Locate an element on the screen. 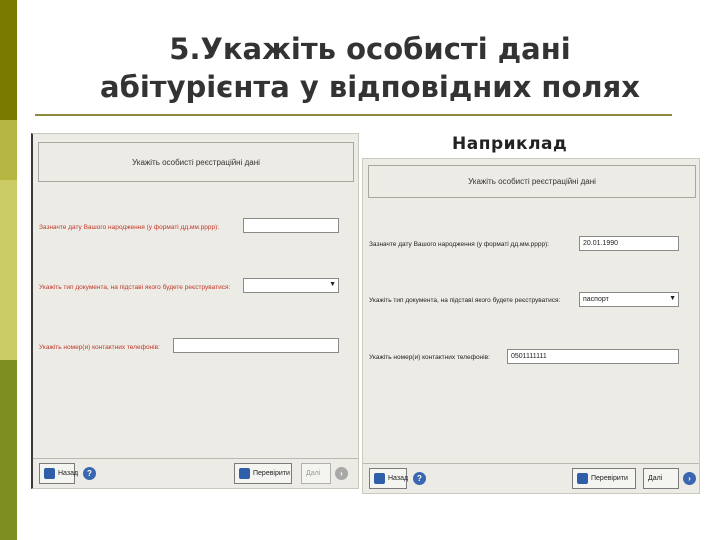 Image resolution: width=720 pixels, height=540 pixels. example-label: Наприклад is located at coordinates (510, 144).